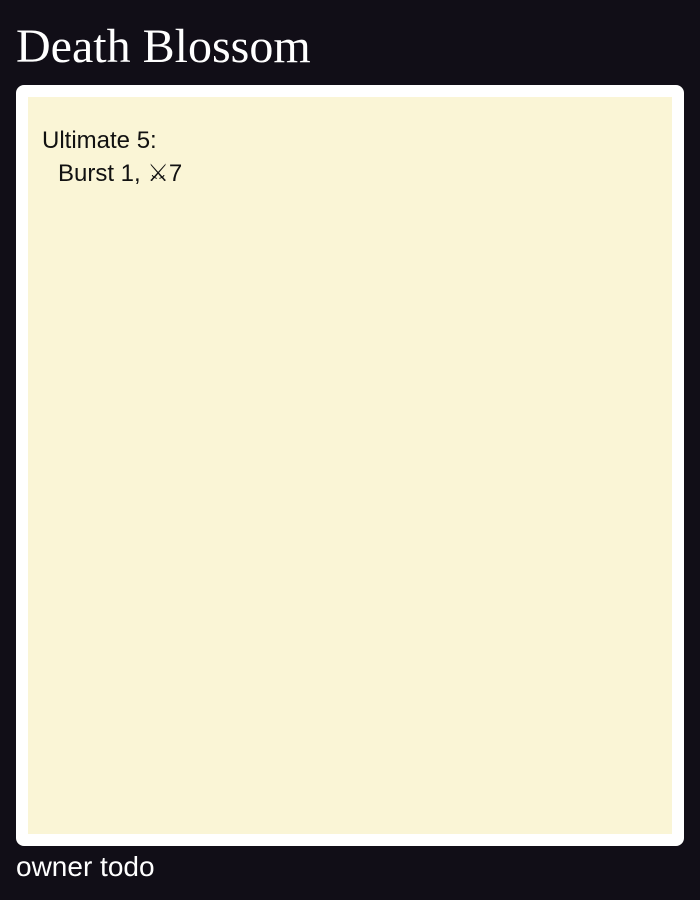 The image size is (700, 900). Describe the element at coordinates (112, 157) in the screenshot. I see `ability-block: Ultimate 5: Burst 1, ⚔7` at that location.